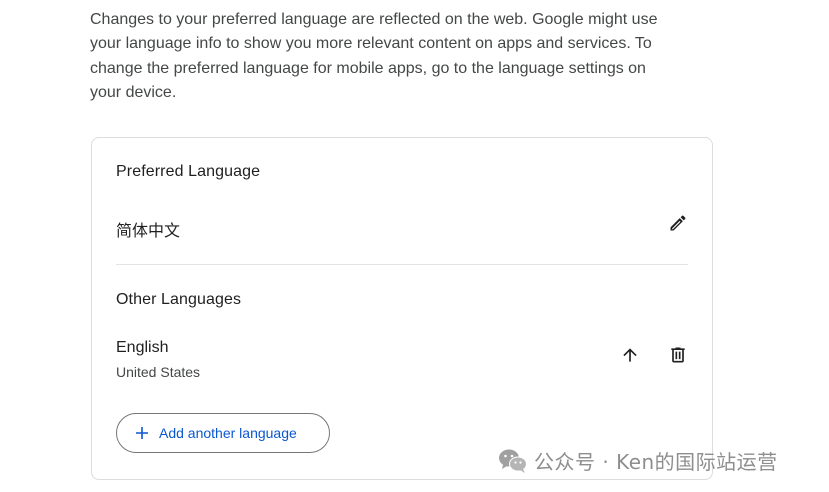  Describe the element at coordinates (148, 230) in the screenshot. I see `preferred-language-name: 简体中文` at that location.